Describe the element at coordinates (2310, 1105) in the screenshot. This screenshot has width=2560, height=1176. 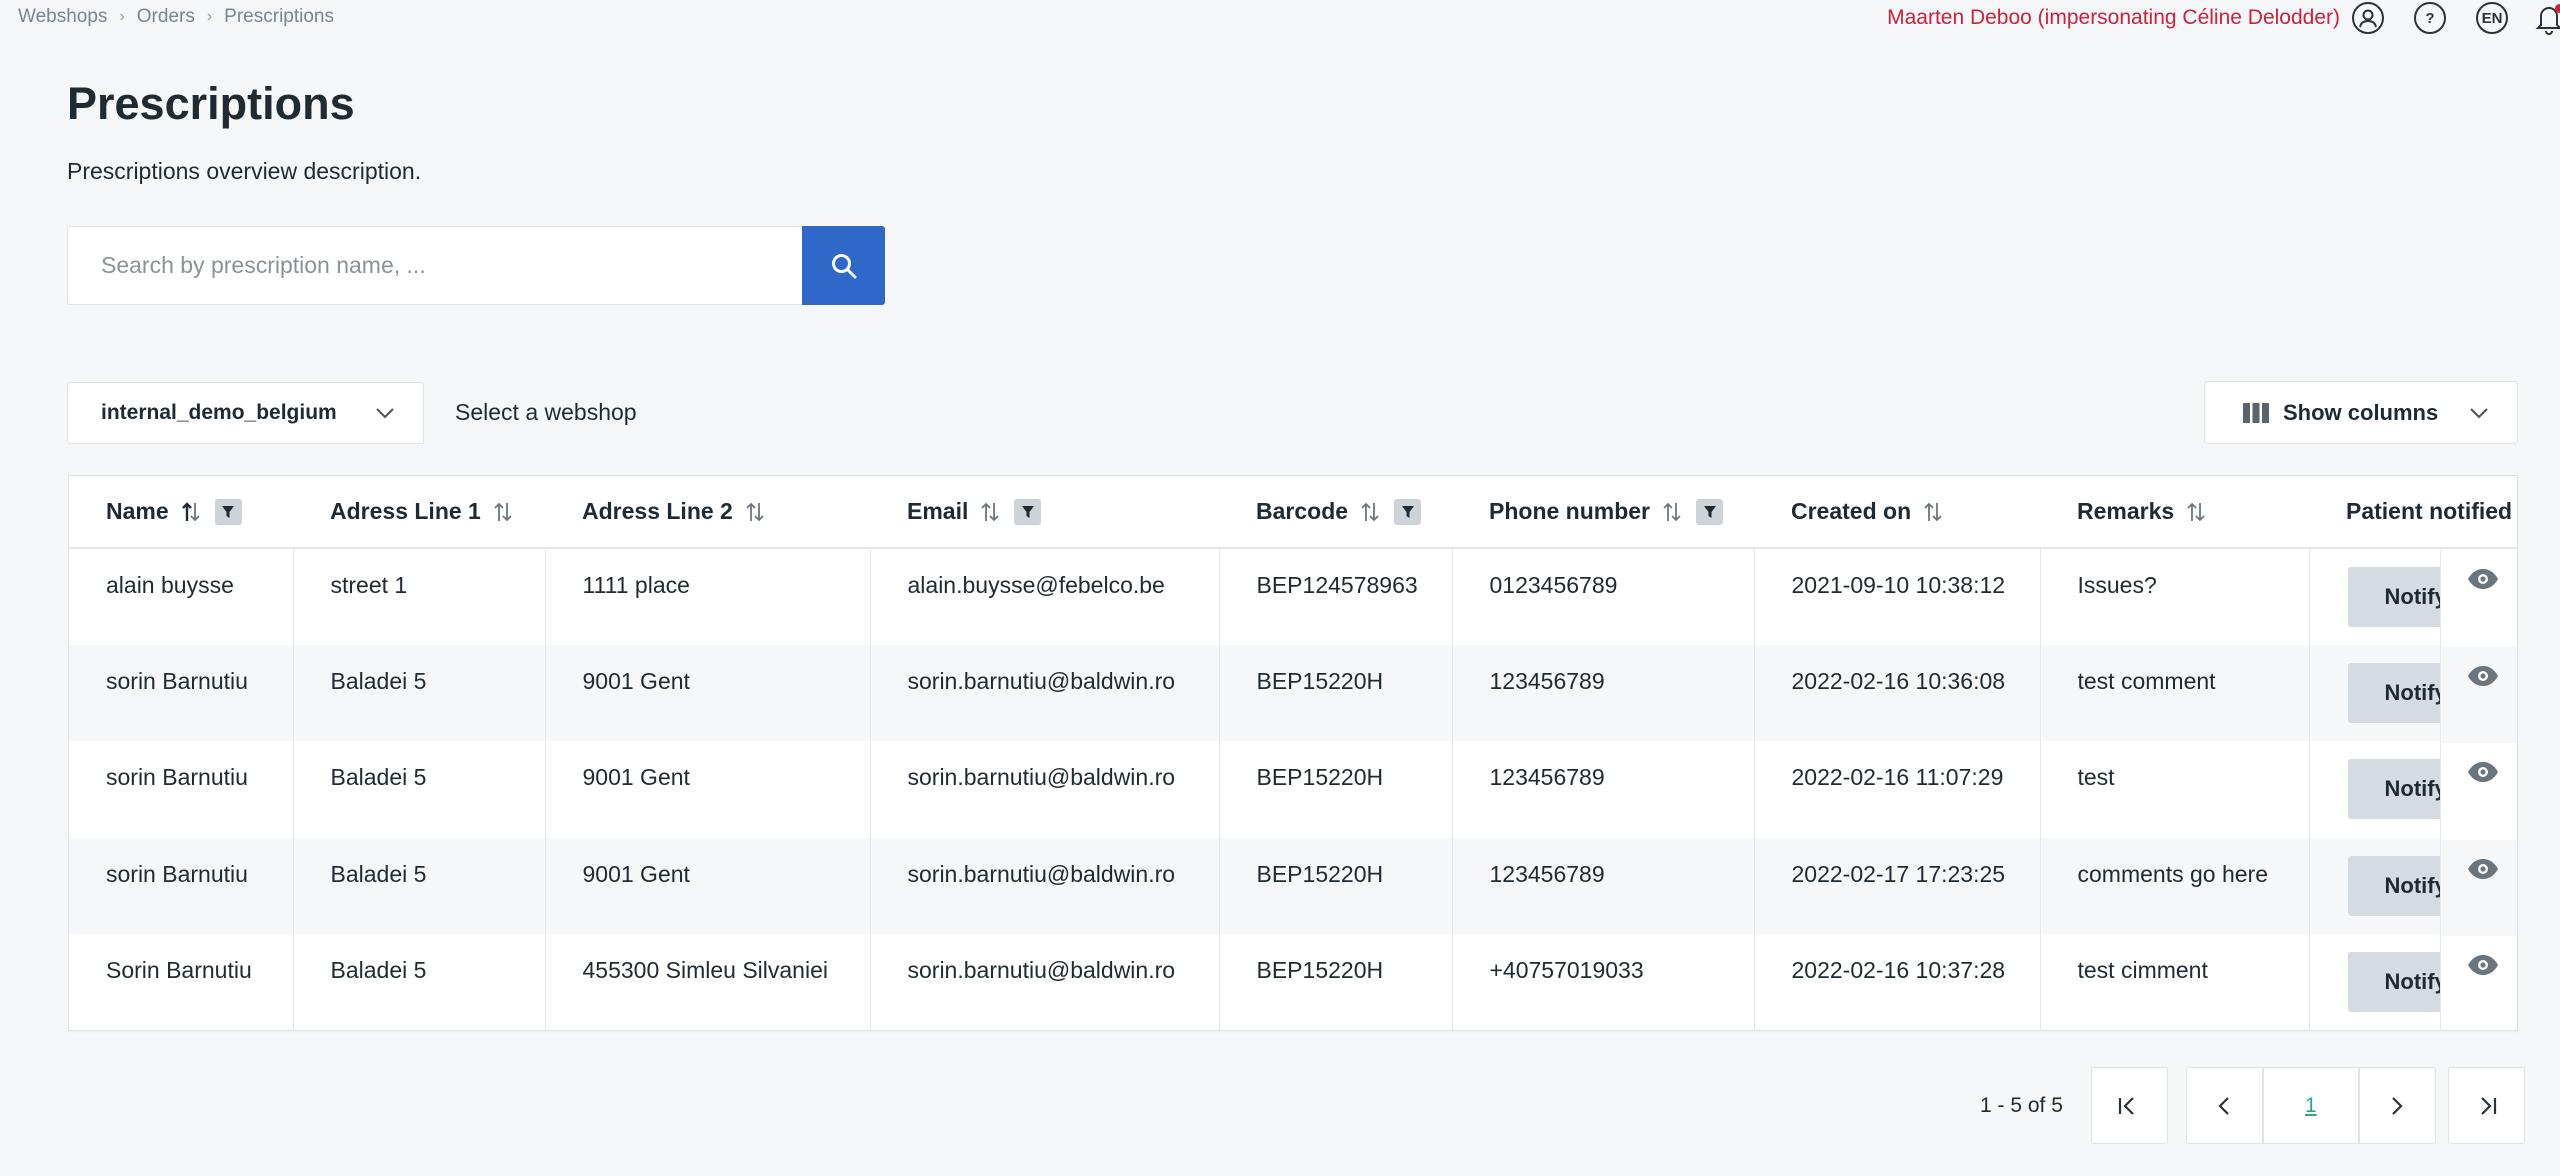
I see `page-number-button: 1` at that location.